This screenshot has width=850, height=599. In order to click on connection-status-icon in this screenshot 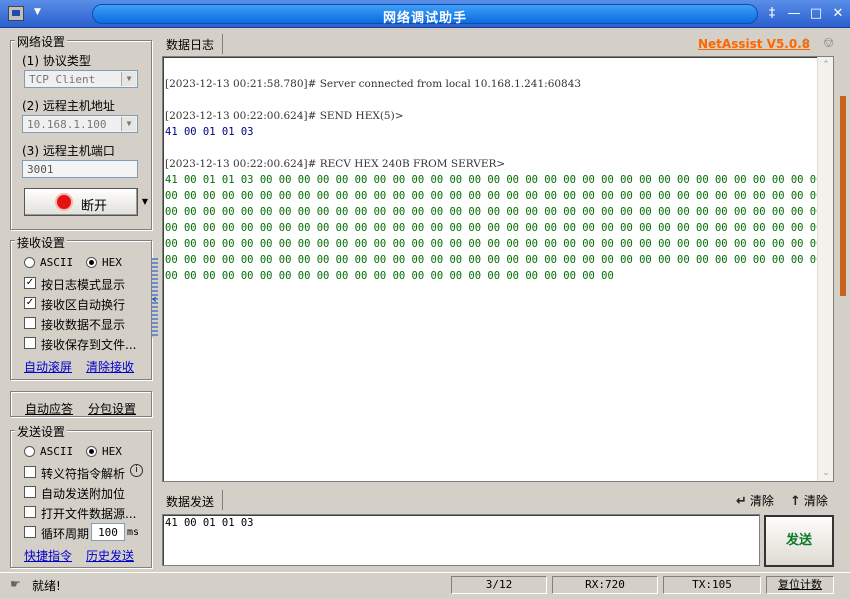, I will do `click(64, 202)`.